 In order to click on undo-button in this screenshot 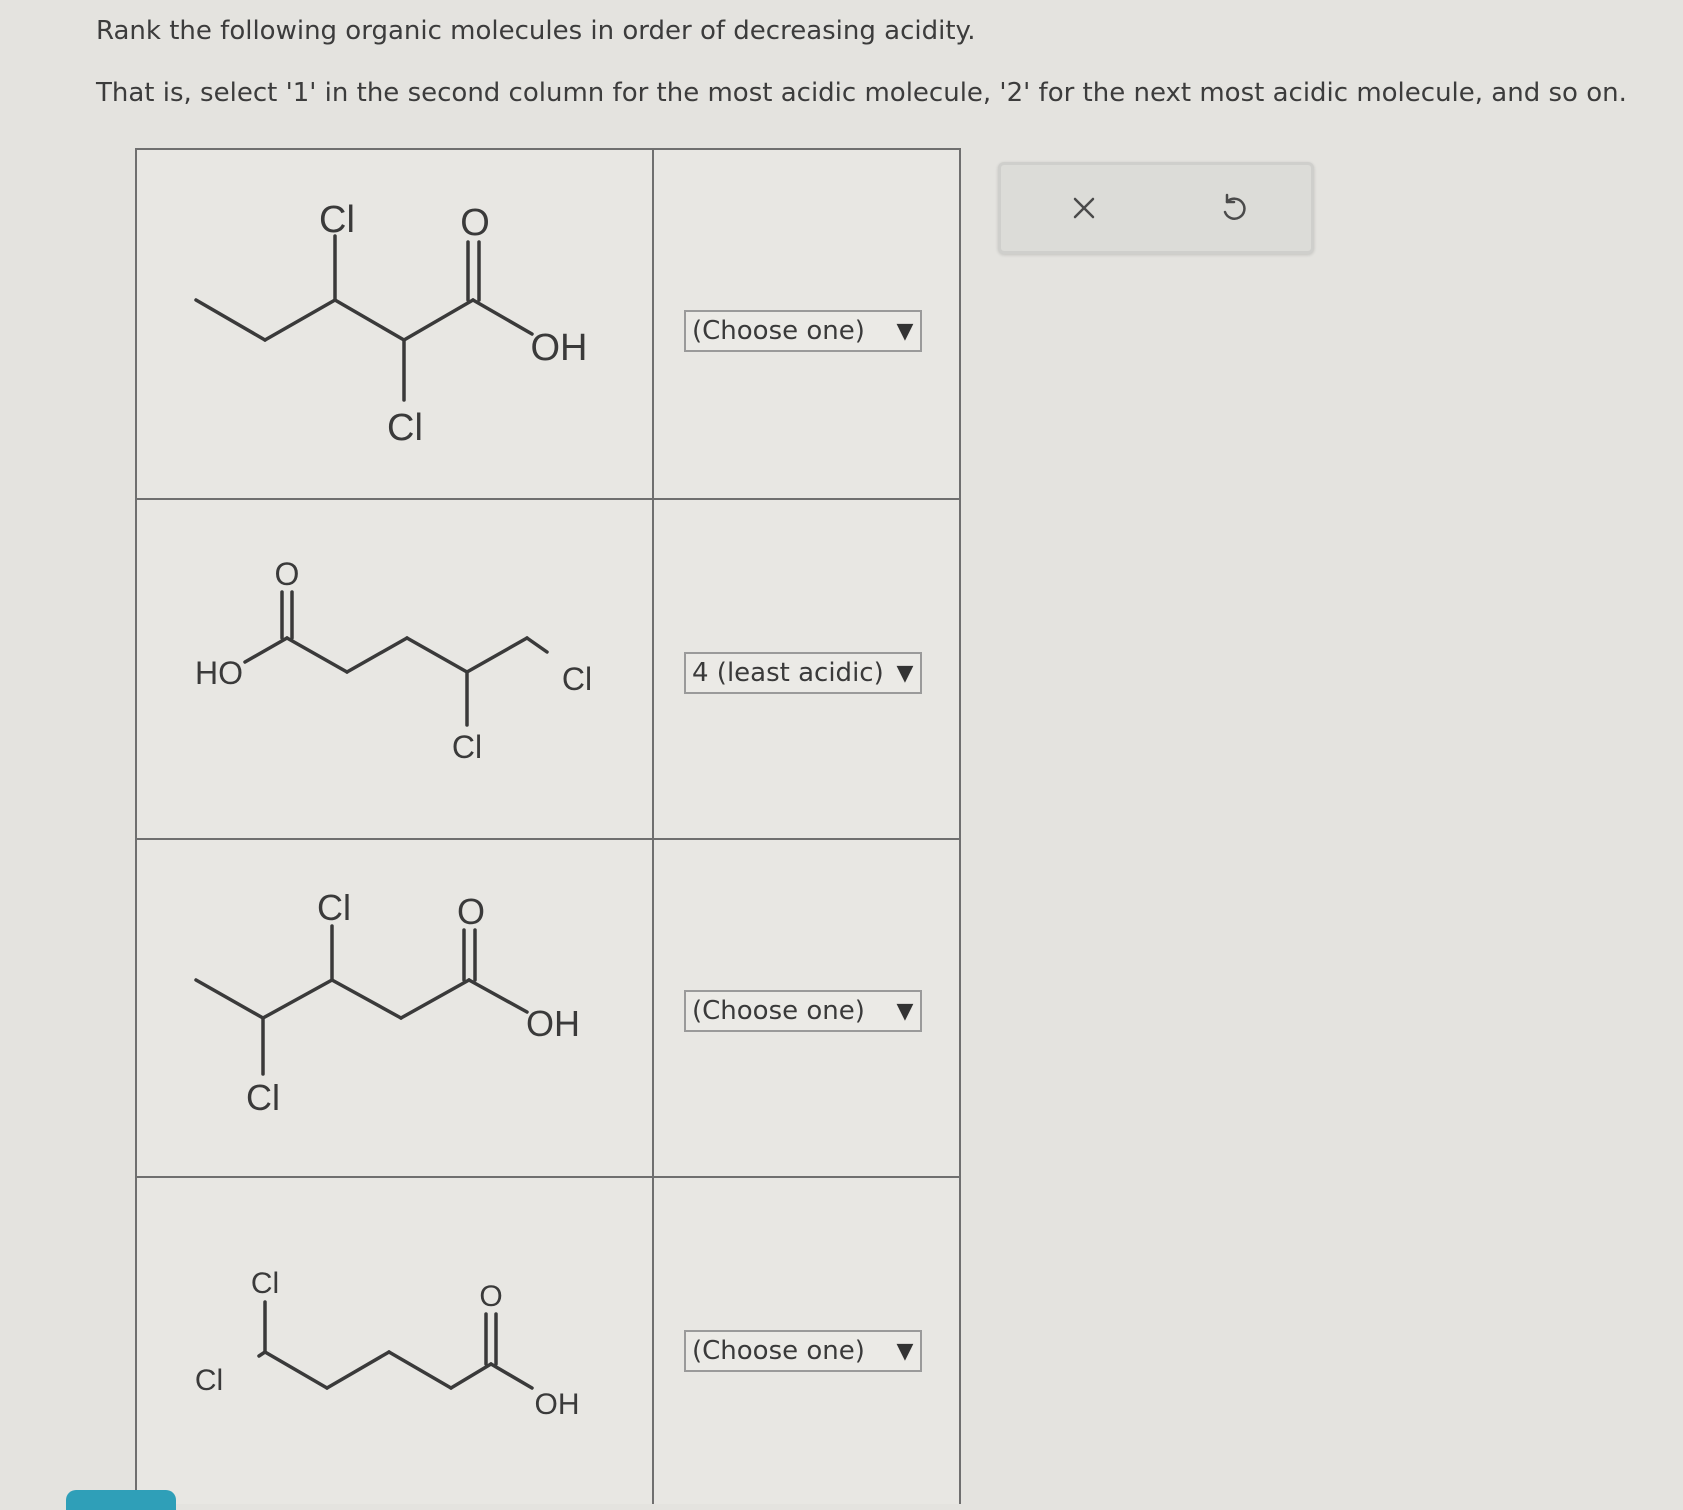, I will do `click(1234, 208)`.